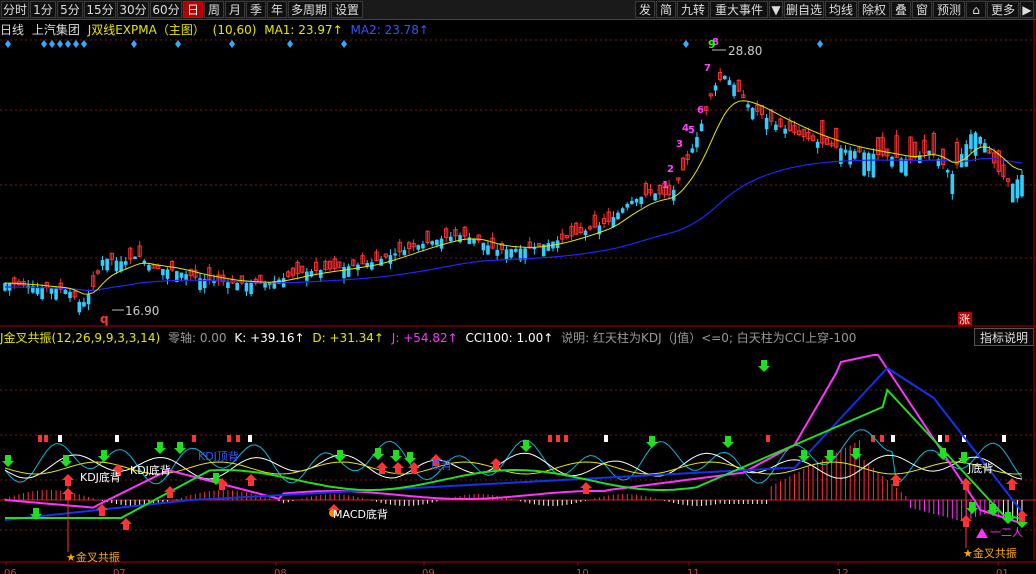 This screenshot has width=1036, height=574. Describe the element at coordinates (56, 30) in the screenshot. I see `stock-name: 上汽集团` at that location.